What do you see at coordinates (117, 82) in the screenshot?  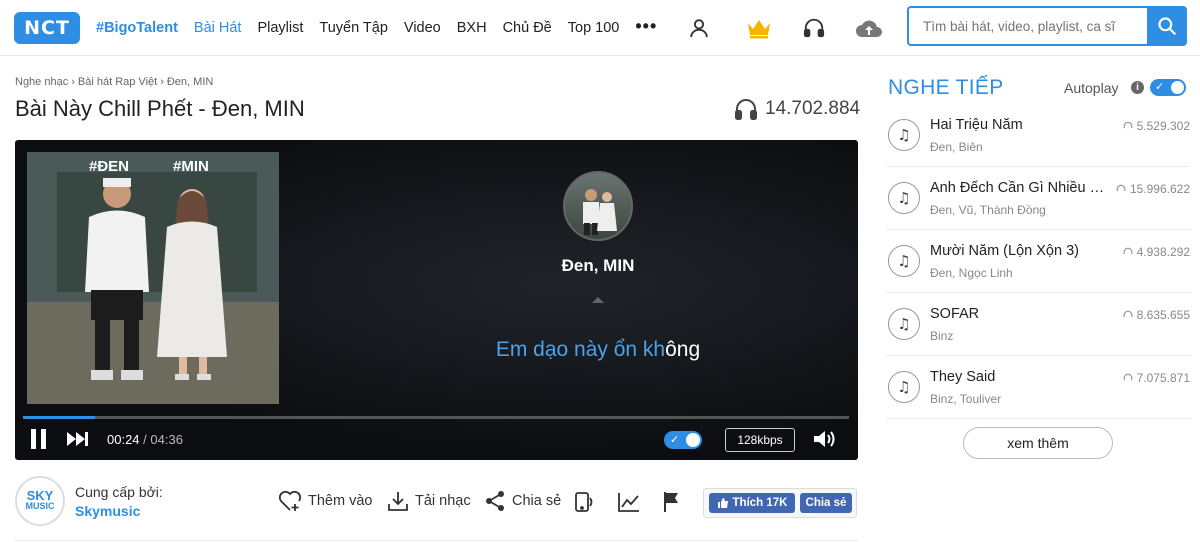 I see `breadcrumb-category: Bài hát Rap Việt` at bounding box center [117, 82].